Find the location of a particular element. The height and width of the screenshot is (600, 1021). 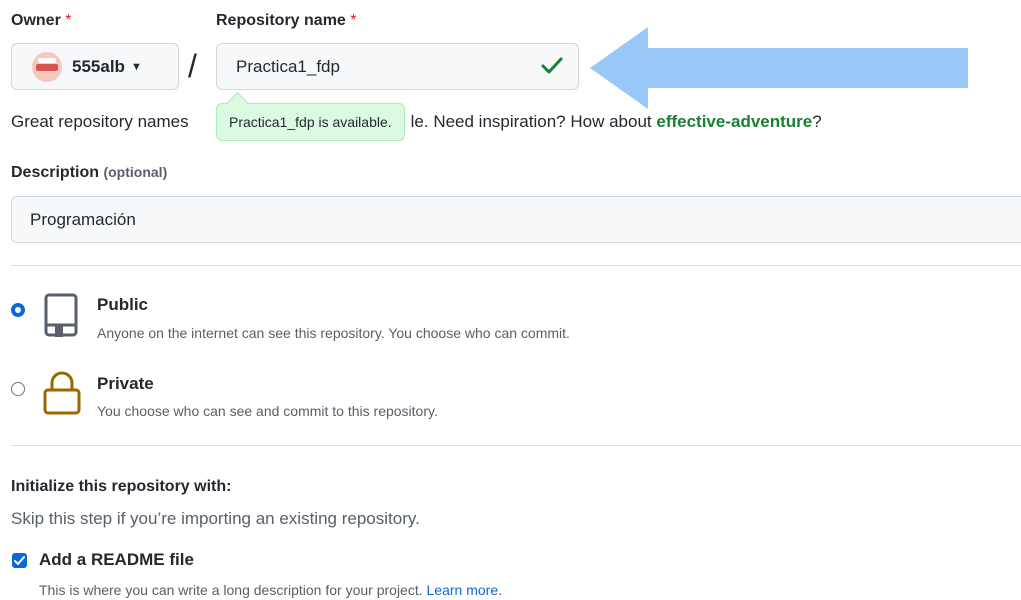

hint-prefix: Great repository names is located at coordinates (100, 121).